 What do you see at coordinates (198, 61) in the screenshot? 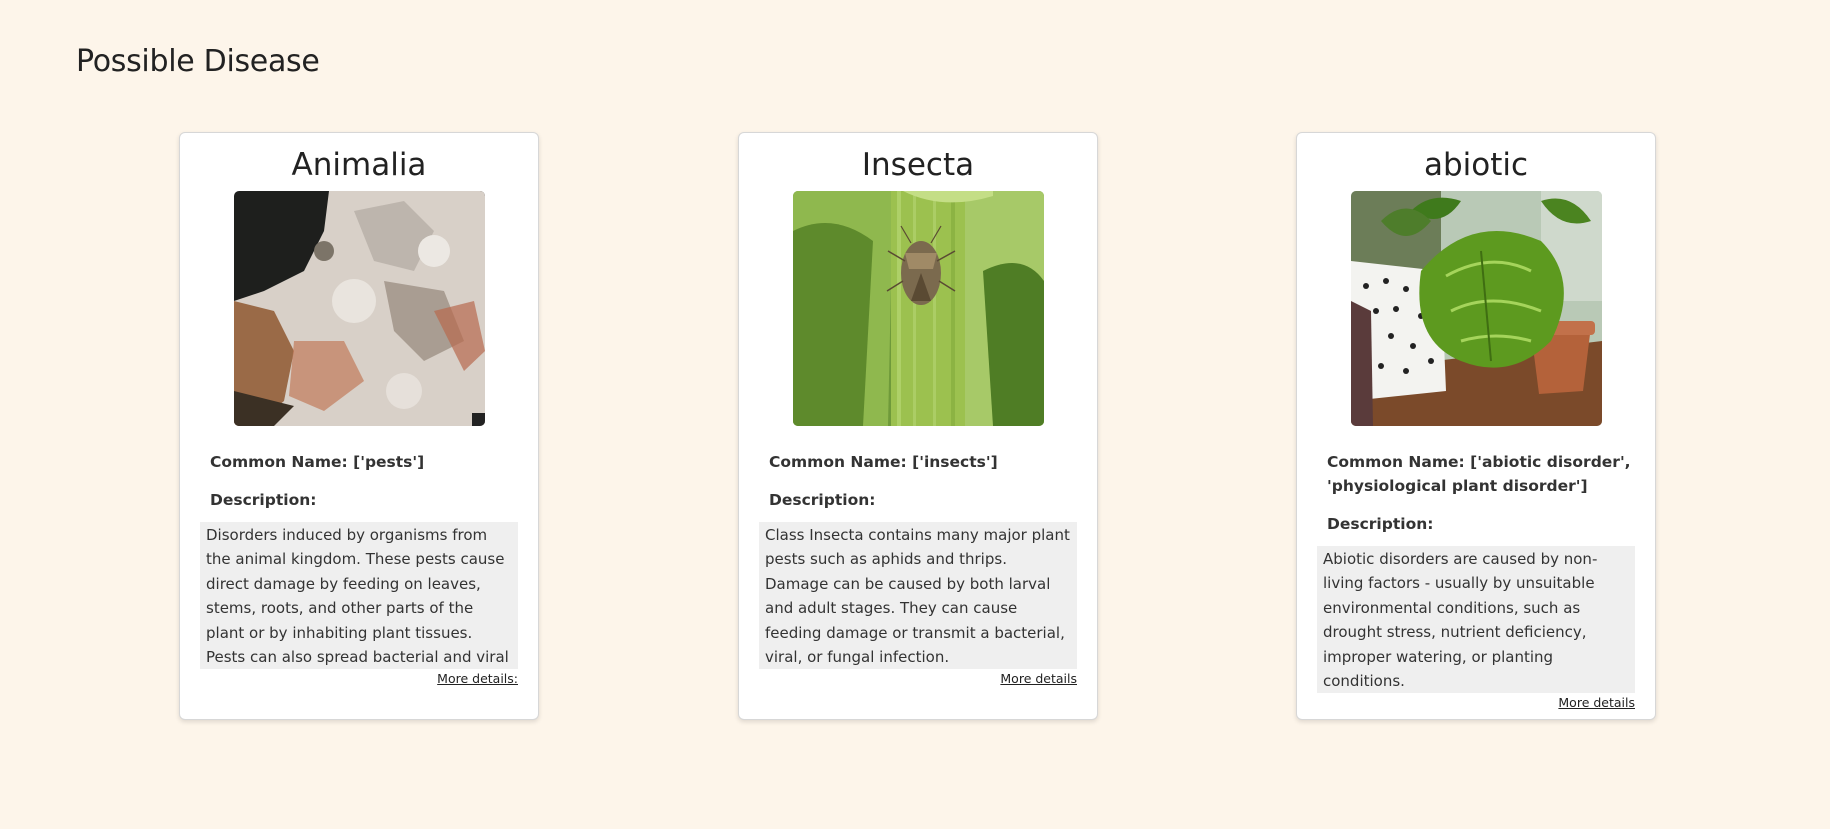
I see `page-title: Possible Disease` at bounding box center [198, 61].